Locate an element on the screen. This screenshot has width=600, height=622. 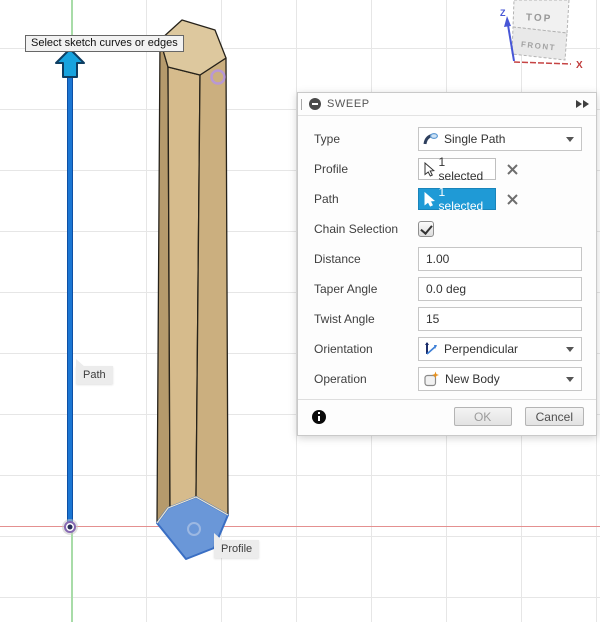
new-body-icon is located at coordinates (431, 379).